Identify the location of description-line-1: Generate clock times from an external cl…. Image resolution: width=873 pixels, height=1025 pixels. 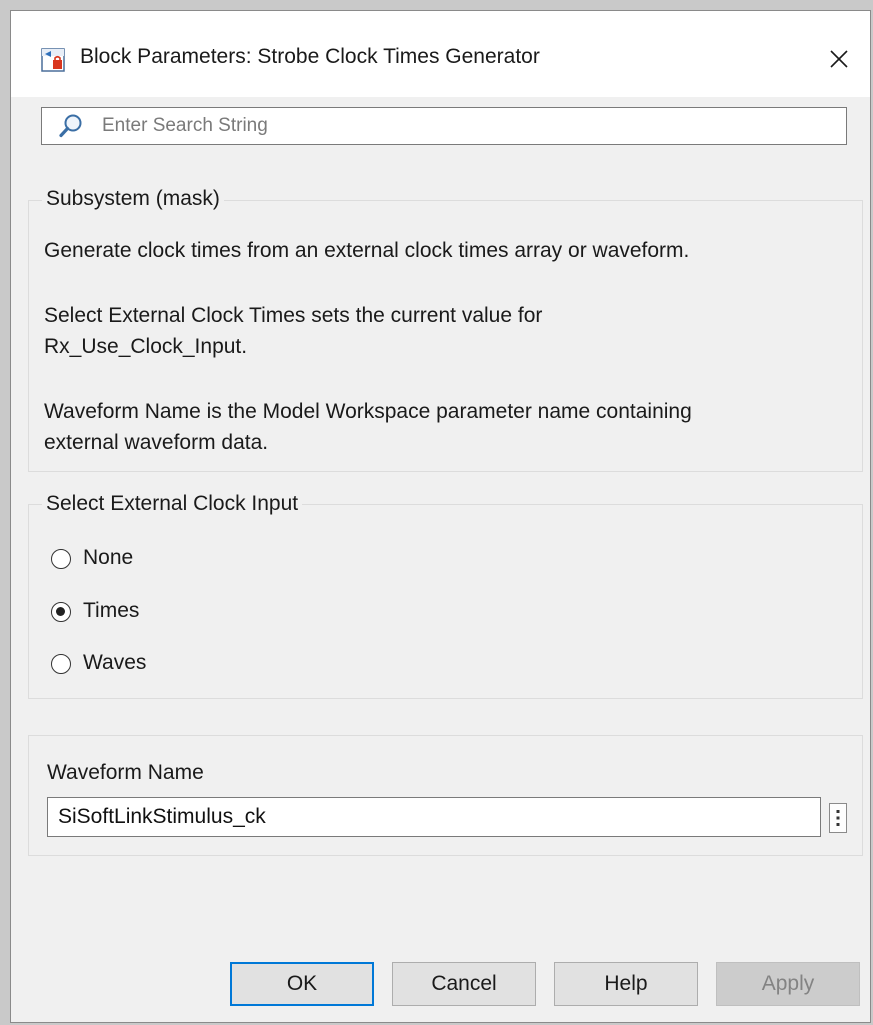
(367, 250).